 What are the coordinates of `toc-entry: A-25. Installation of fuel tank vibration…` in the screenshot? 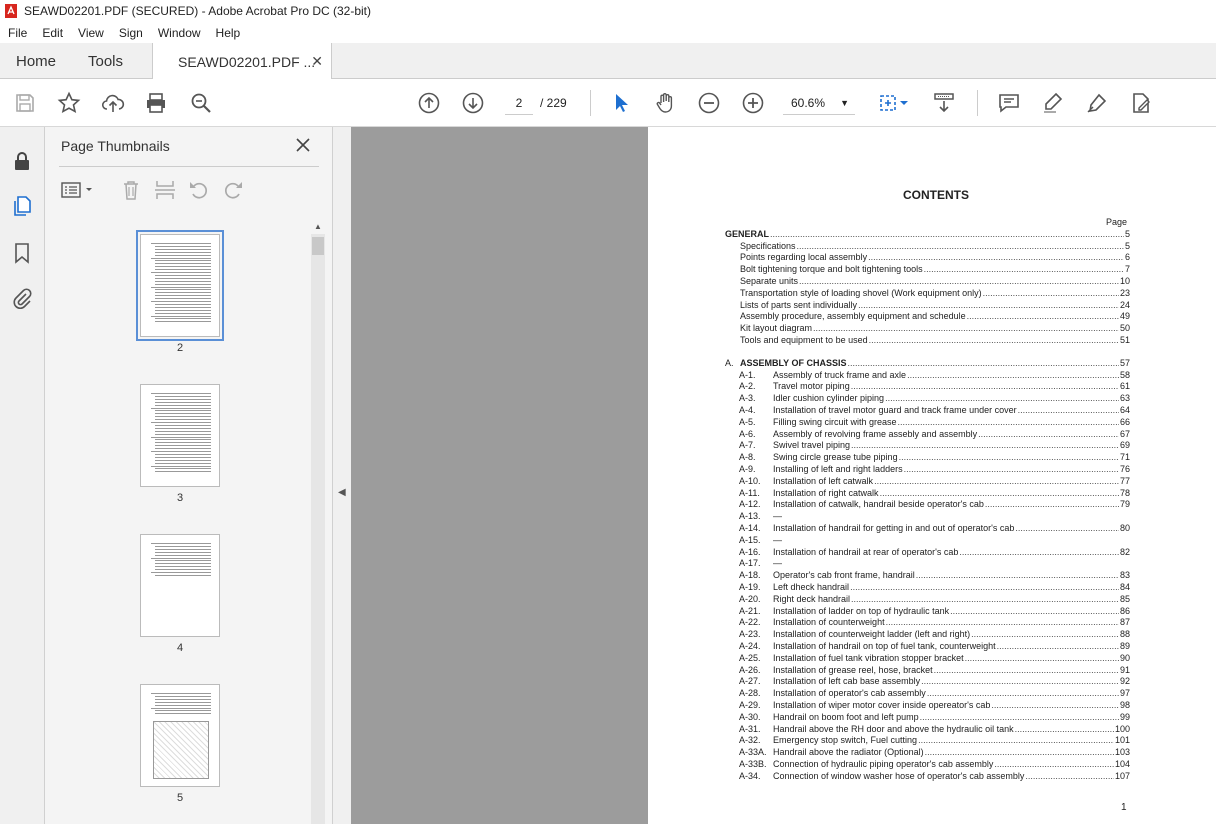 It's located at (934, 658).